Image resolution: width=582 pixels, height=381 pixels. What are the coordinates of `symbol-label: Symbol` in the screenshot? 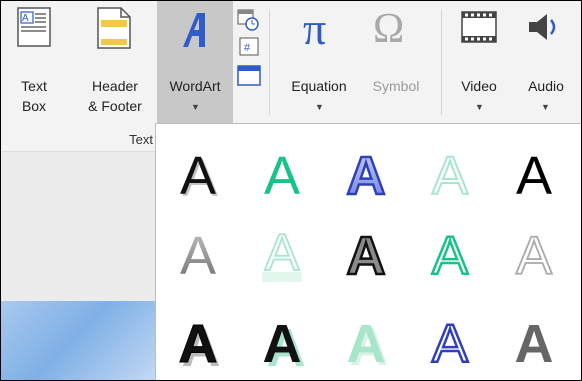 It's located at (396, 86).